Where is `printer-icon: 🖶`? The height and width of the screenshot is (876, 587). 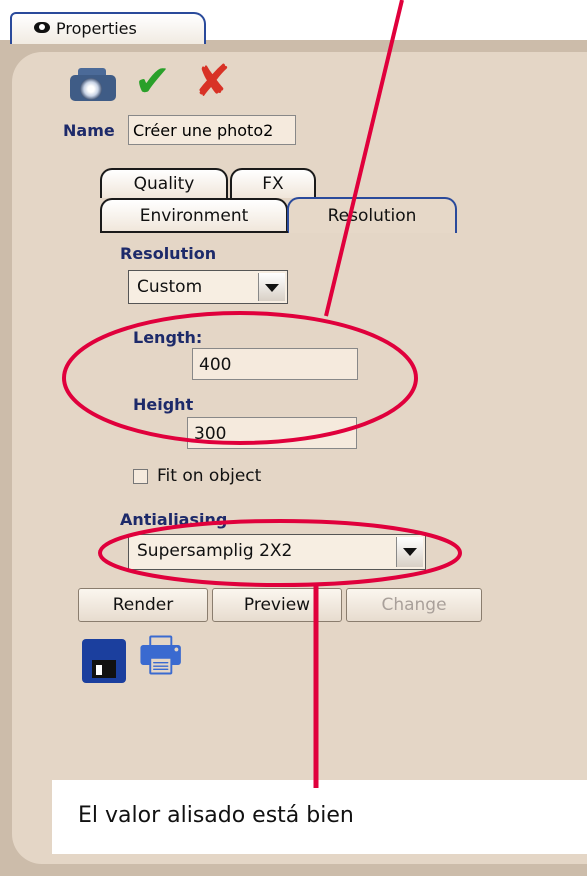
printer-icon: 🖶 is located at coordinates (160, 655).